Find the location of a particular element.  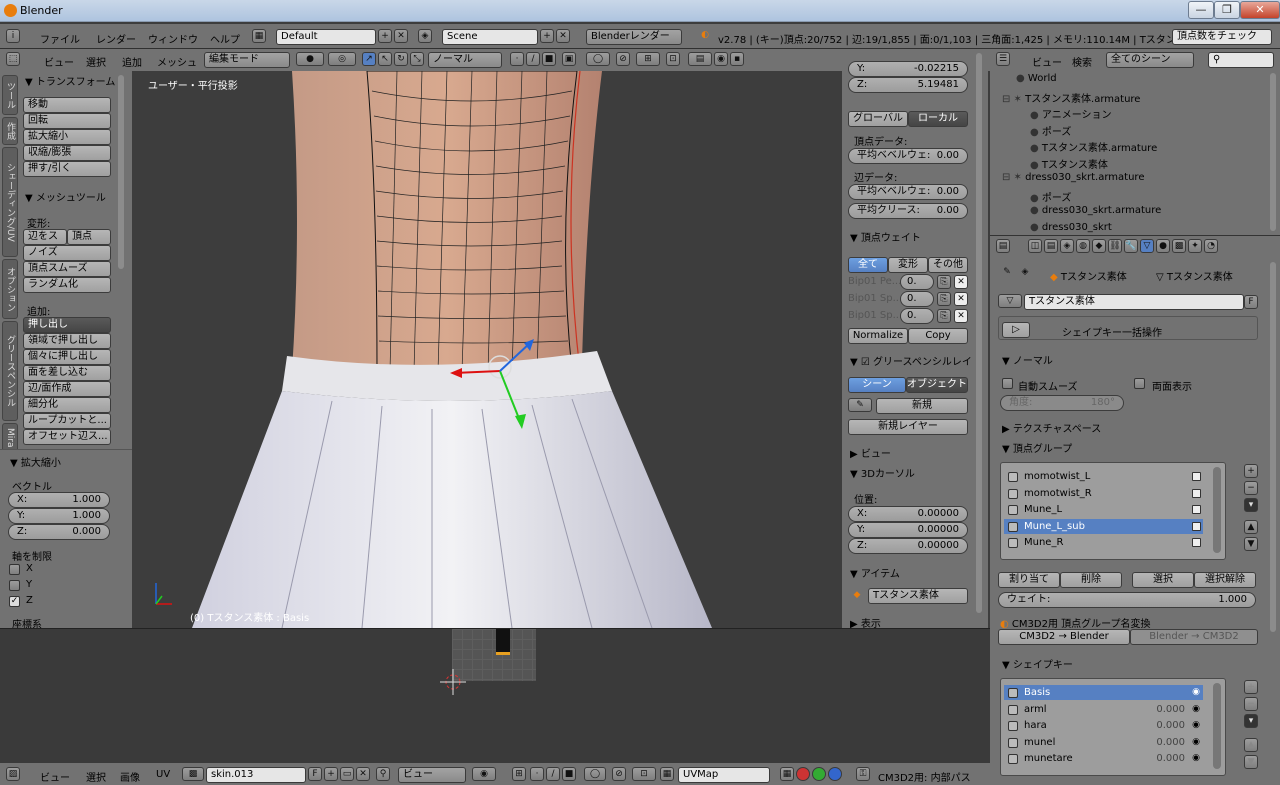

mesh-browse-icon: ▽ is located at coordinates (1010, 301).